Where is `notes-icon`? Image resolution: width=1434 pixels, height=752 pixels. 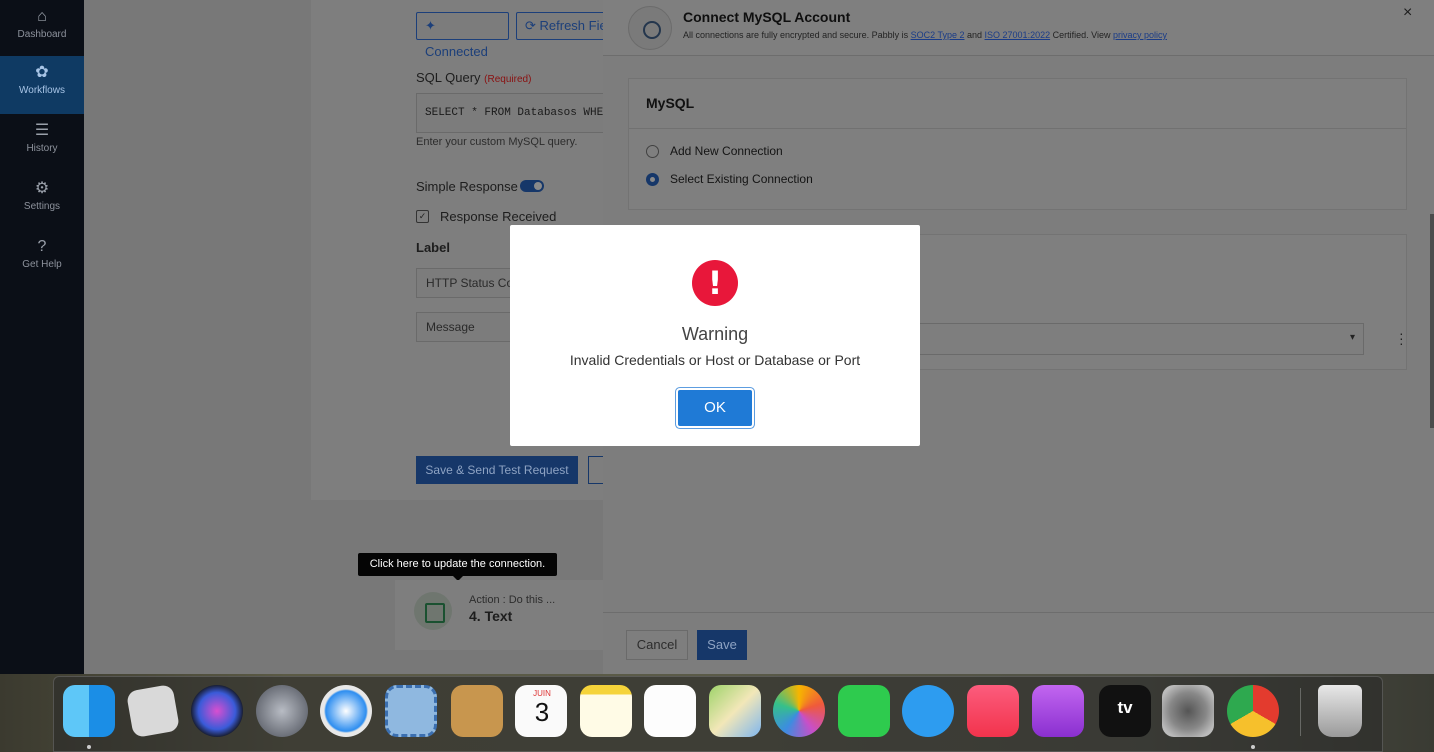 notes-icon is located at coordinates (606, 711).